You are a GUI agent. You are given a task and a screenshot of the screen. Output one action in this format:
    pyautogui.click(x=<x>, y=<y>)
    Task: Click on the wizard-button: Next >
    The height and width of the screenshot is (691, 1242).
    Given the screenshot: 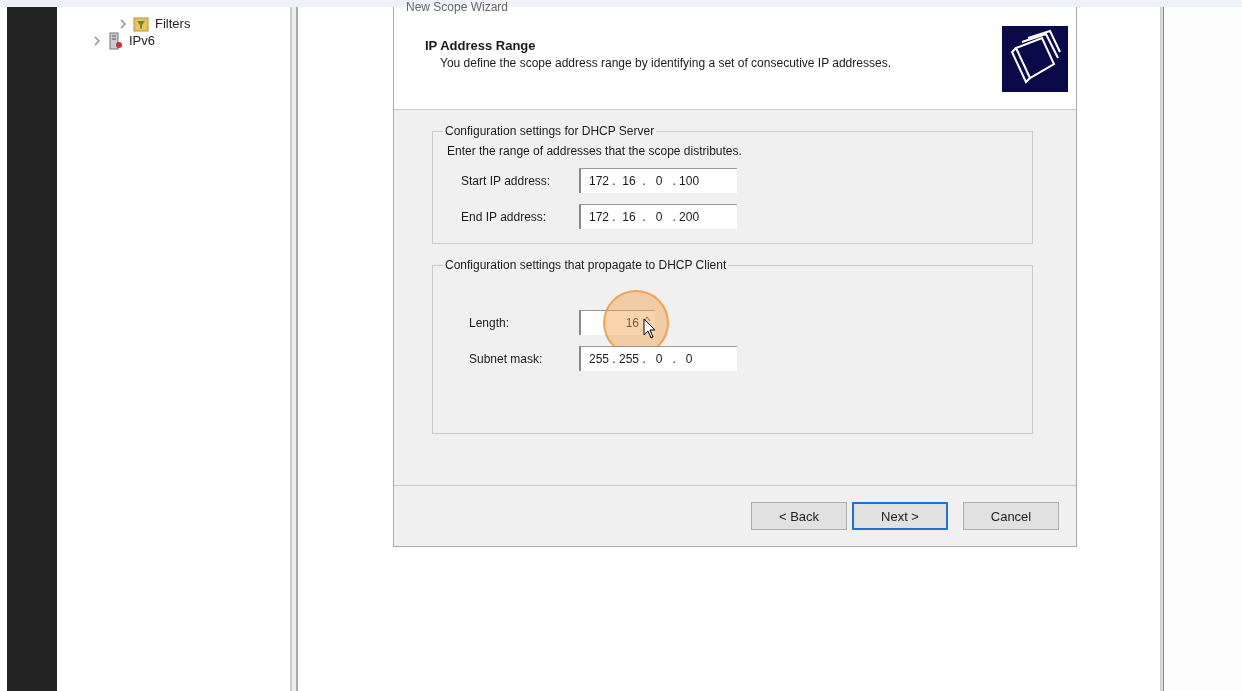 What is the action you would take?
    pyautogui.click(x=900, y=516)
    